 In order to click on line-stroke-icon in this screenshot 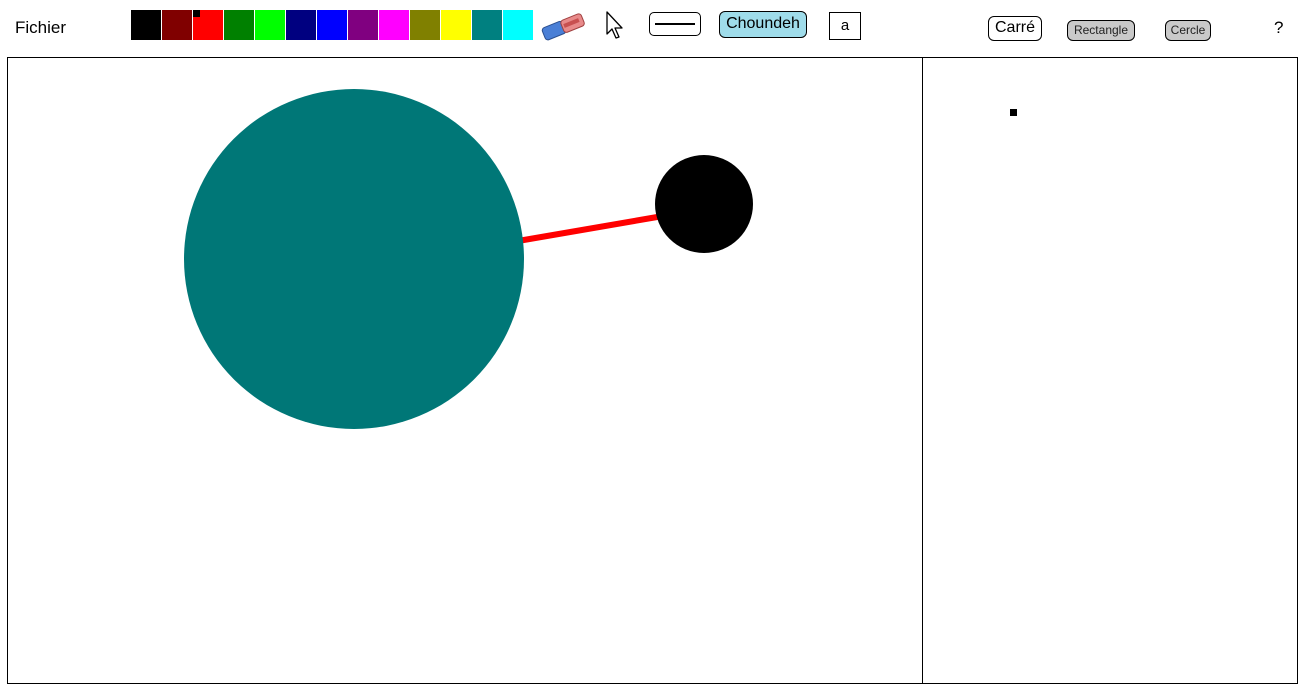, I will do `click(675, 24)`.